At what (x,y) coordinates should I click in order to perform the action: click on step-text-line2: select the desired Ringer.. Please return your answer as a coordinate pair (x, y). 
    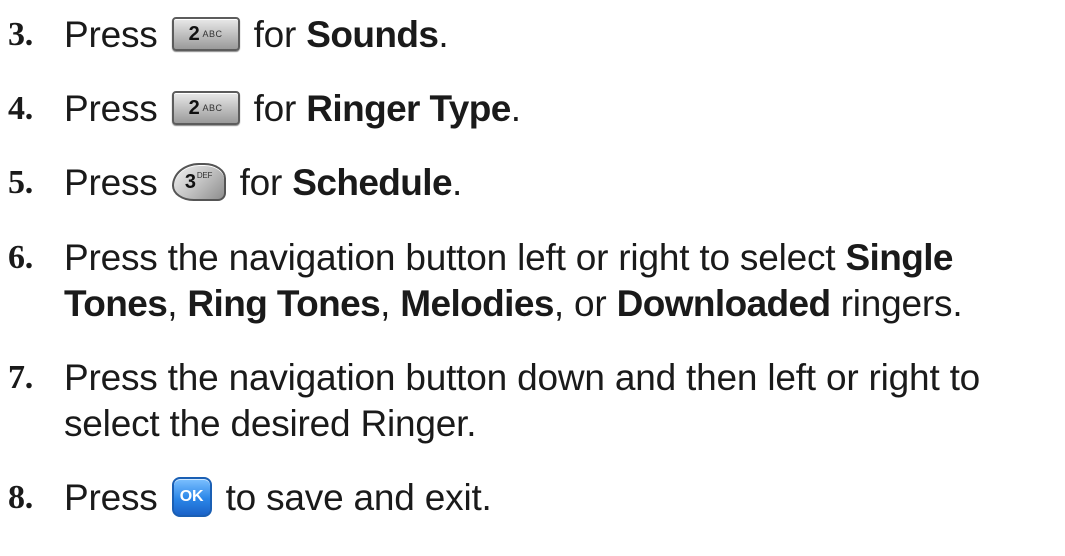
    Looking at the image, I should click on (270, 423).